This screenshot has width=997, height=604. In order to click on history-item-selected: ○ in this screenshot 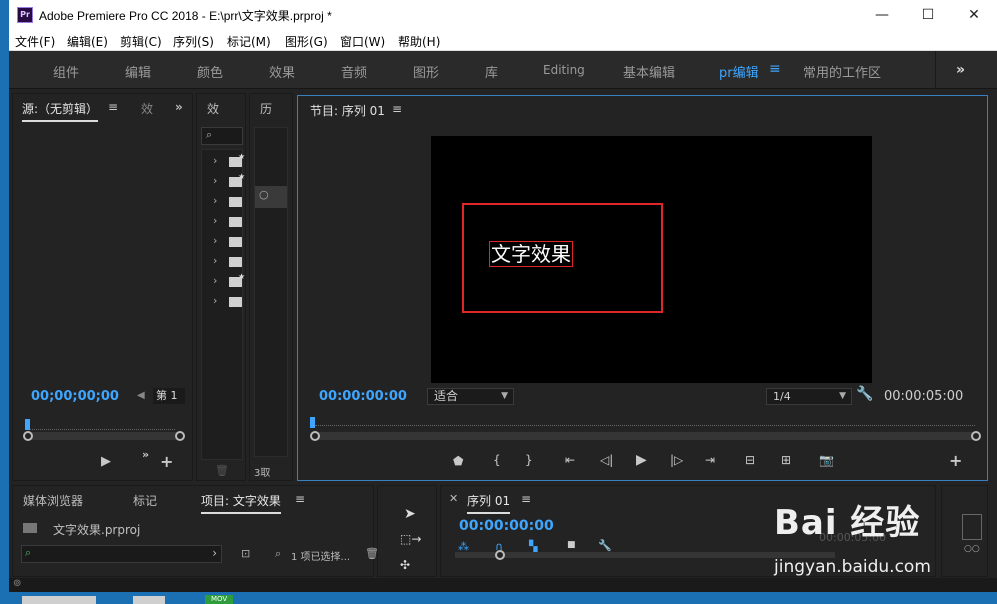, I will do `click(271, 197)`.